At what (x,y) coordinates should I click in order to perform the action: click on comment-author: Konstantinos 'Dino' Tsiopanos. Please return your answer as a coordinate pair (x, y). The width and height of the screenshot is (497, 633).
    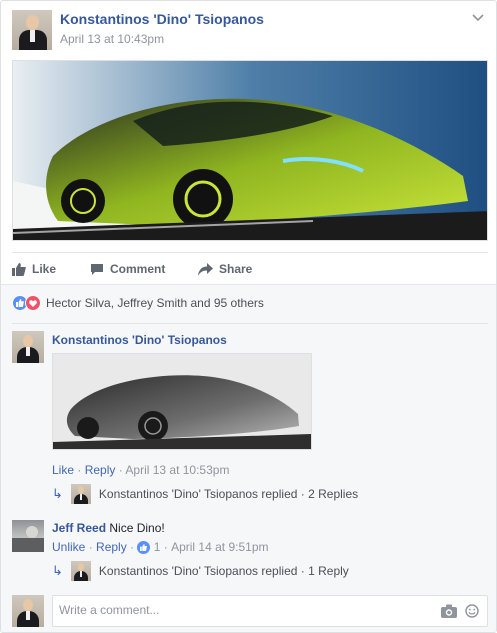
    Looking at the image, I should click on (139, 340).